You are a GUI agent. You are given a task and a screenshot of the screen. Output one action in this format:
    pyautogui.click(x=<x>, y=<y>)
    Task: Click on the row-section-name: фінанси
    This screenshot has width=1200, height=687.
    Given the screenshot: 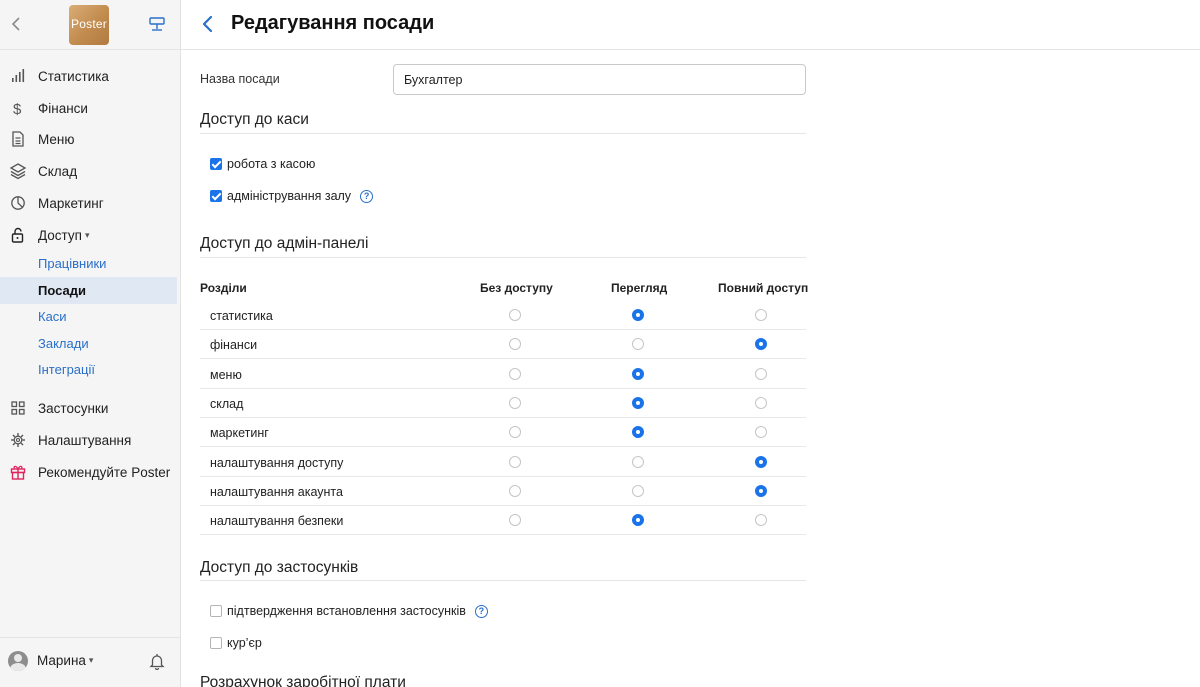 What is the action you would take?
    pyautogui.click(x=234, y=345)
    